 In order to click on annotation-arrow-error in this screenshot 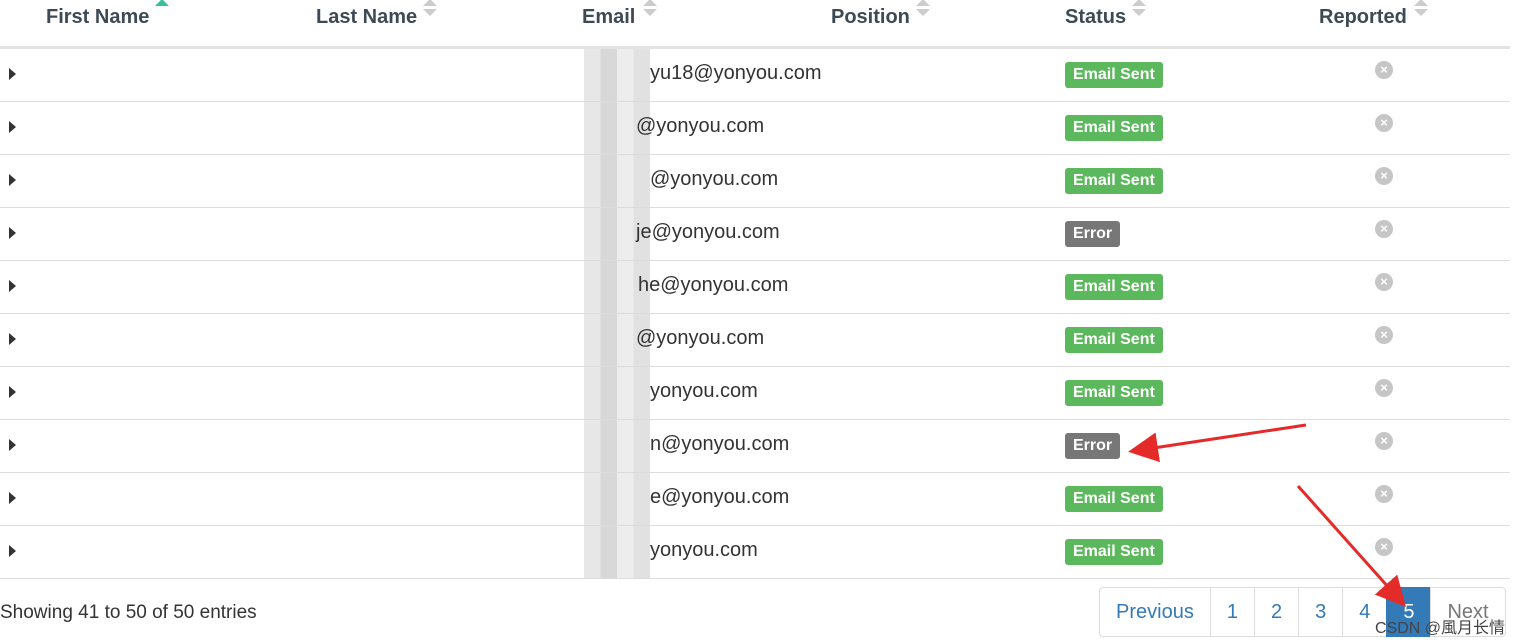, I will do `click(1217, 443)`.